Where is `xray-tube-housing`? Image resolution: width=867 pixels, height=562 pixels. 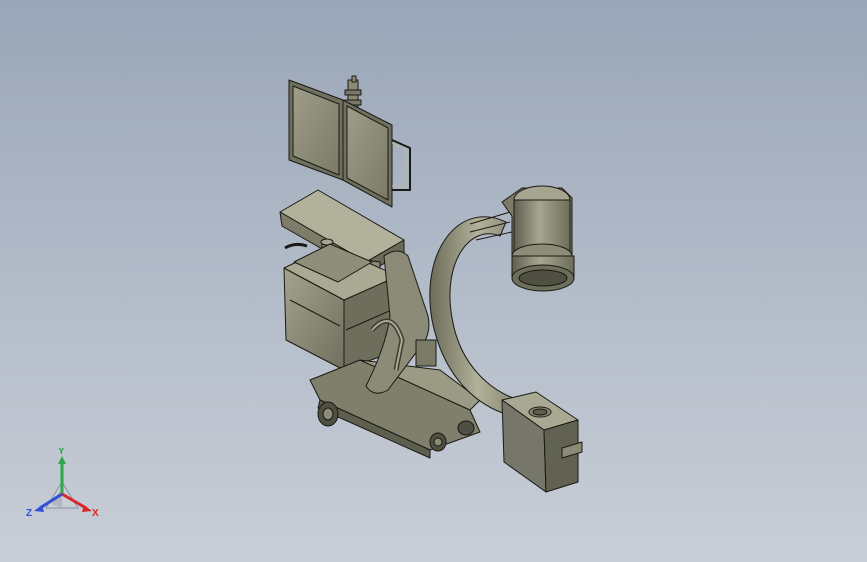 xray-tube-housing is located at coordinates (542, 442).